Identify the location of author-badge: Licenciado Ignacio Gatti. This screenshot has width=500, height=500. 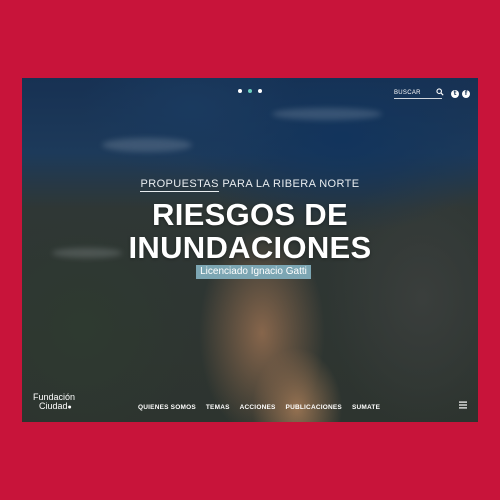
(253, 272).